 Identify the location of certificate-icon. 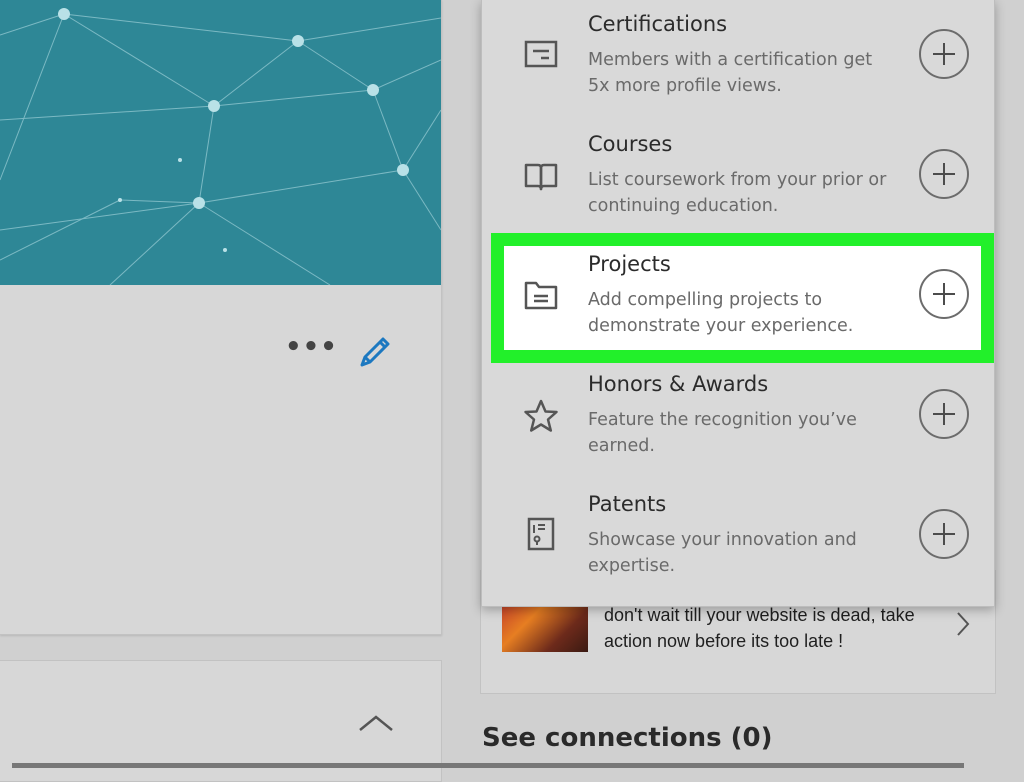
(541, 54).